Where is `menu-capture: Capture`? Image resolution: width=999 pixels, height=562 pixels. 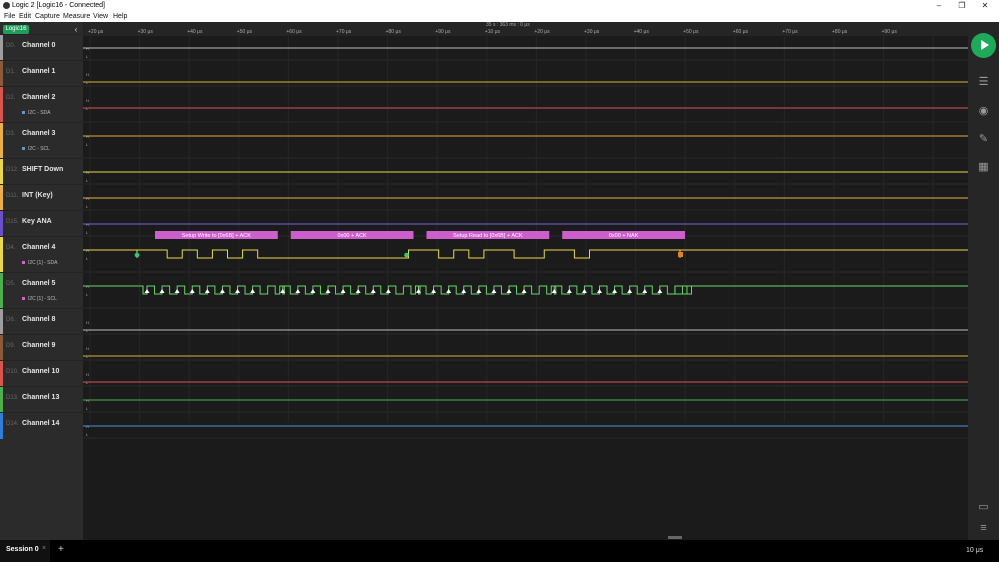
menu-capture: Capture is located at coordinates (47, 17).